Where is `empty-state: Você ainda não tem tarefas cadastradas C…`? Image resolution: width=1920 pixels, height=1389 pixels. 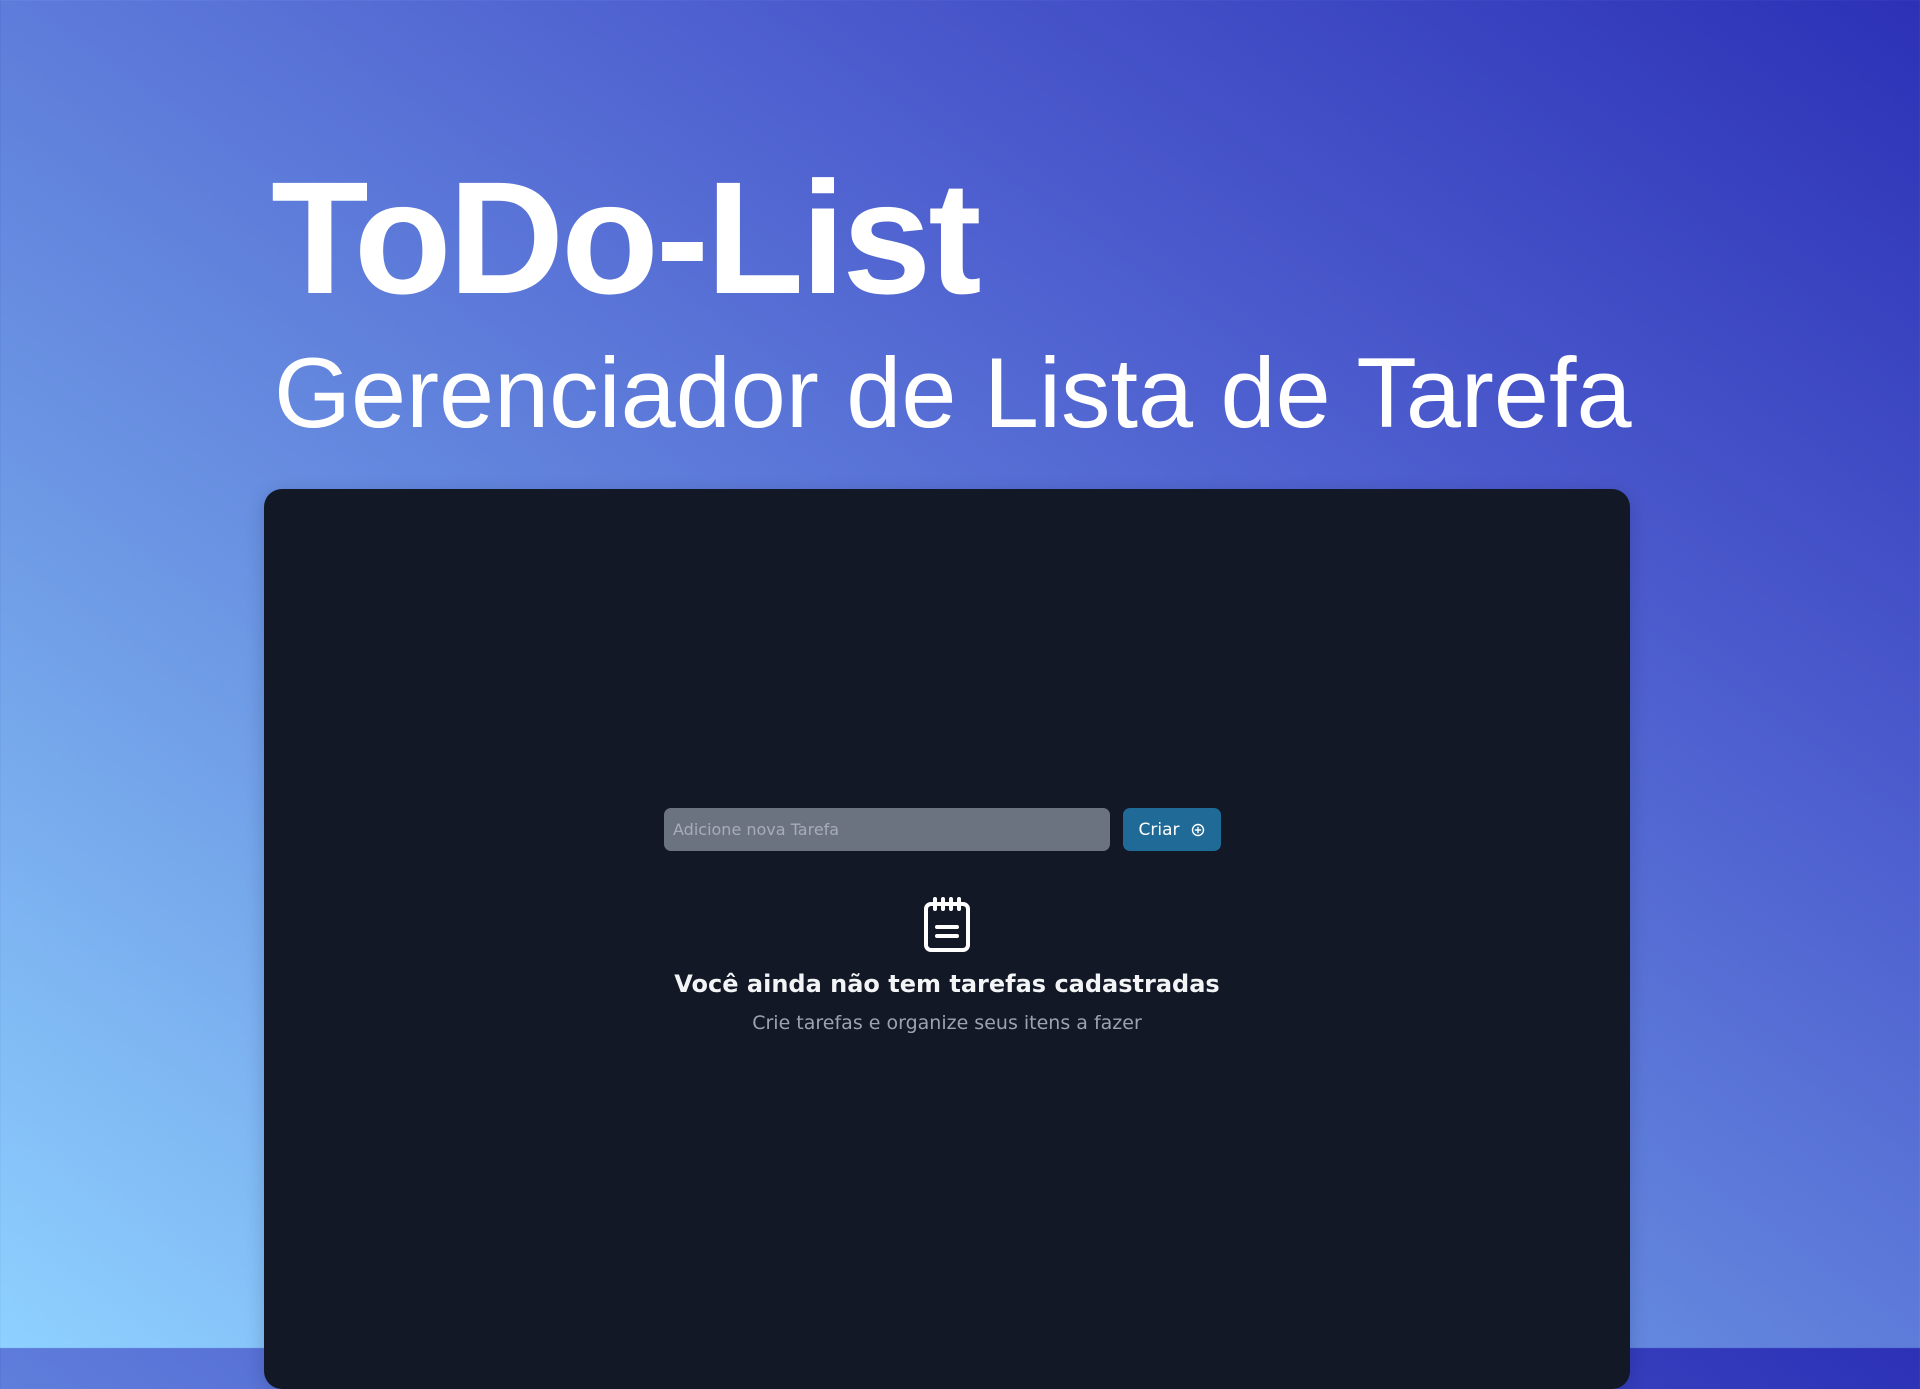
empty-state: Você ainda não tem tarefas cadastradas C… is located at coordinates (947, 966).